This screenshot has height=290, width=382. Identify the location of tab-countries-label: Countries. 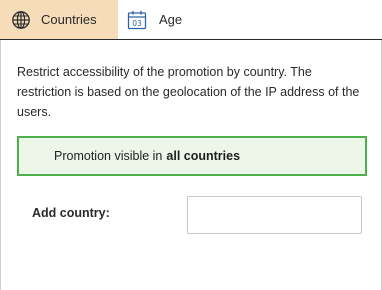
(69, 19).